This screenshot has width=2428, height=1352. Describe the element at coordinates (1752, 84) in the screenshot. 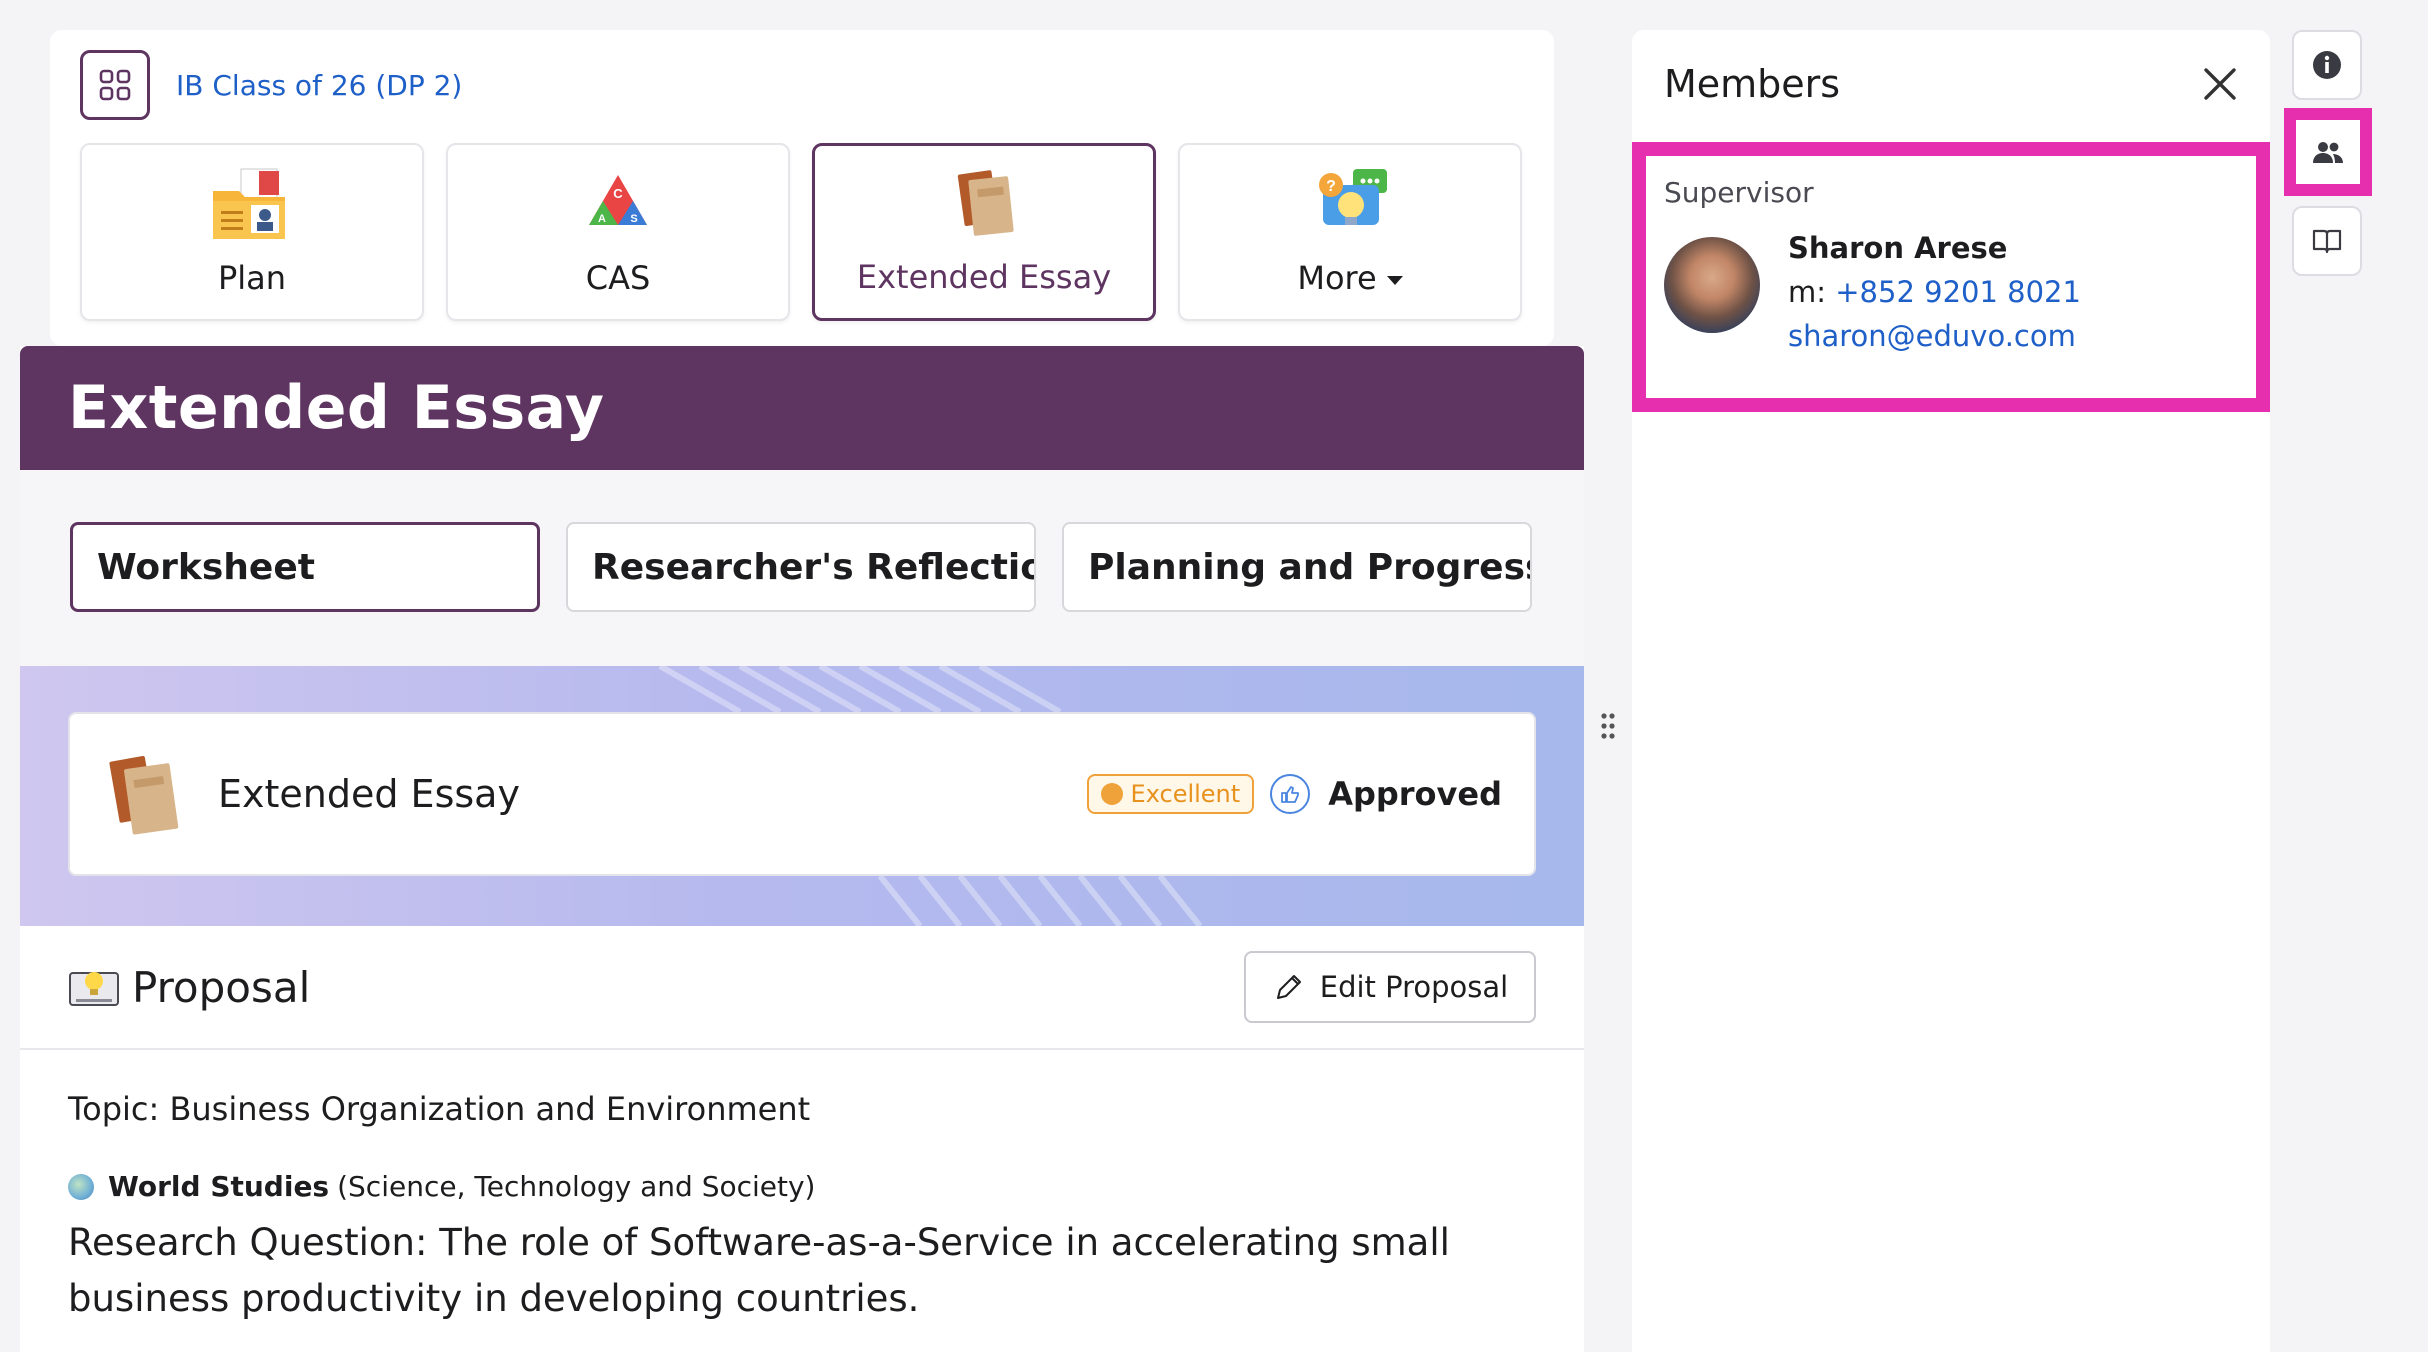

I see `members-title: Members` at that location.